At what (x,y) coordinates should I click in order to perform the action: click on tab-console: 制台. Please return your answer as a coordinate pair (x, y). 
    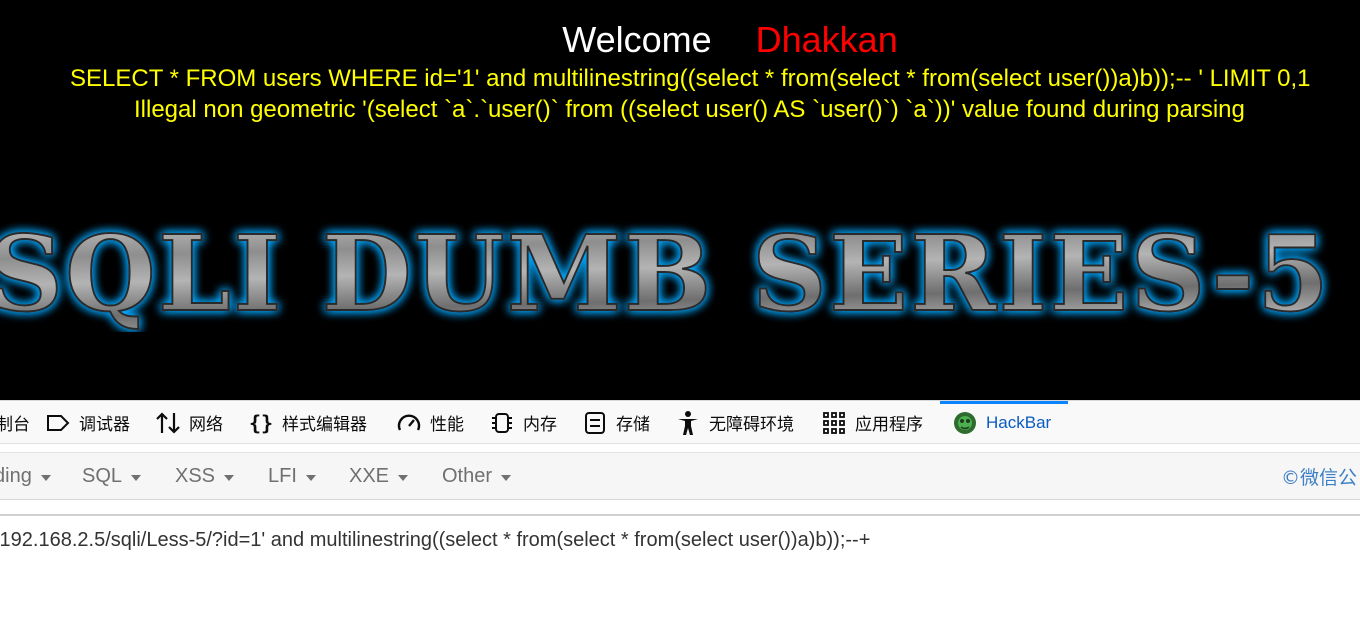
    Looking at the image, I should click on (15, 422).